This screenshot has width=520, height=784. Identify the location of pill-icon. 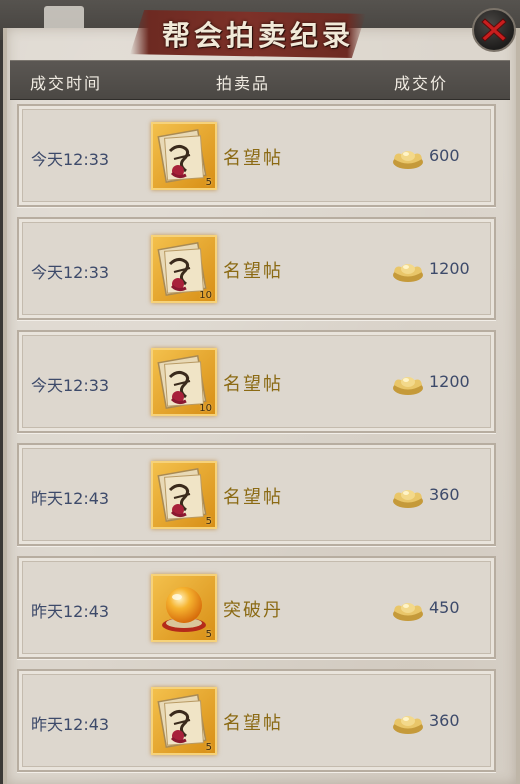
(184, 609).